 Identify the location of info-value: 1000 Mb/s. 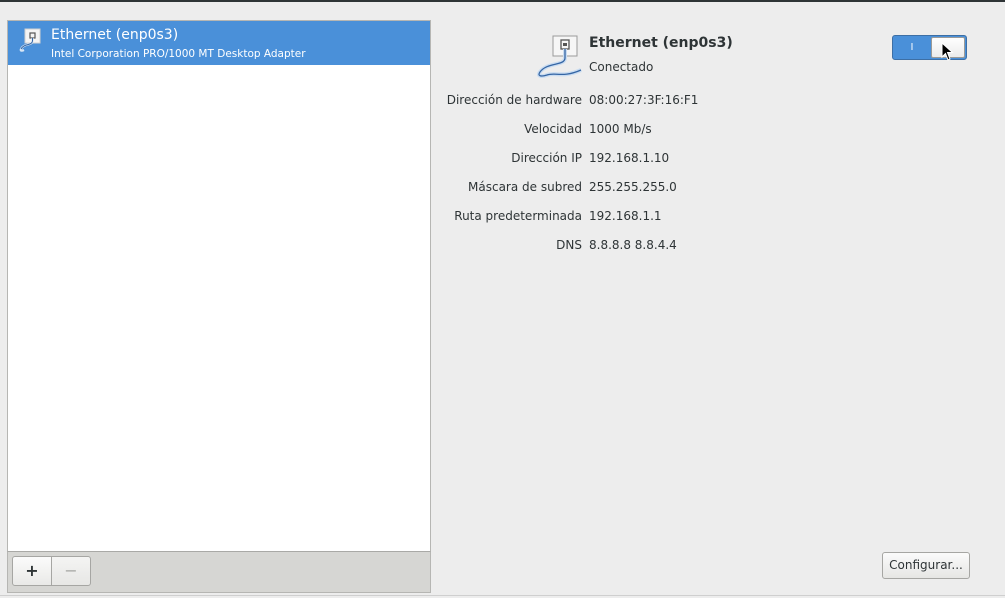
(620, 129).